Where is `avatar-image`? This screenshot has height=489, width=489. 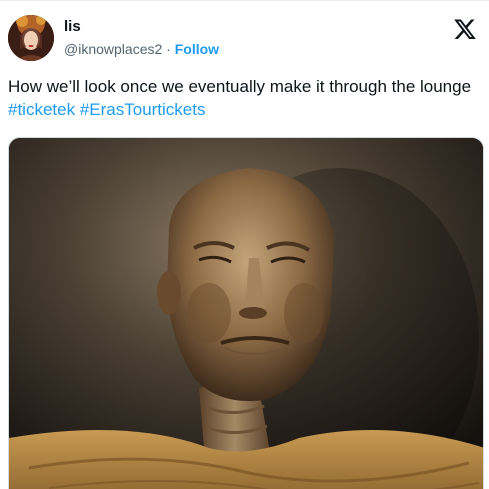
avatar-image is located at coordinates (31, 38).